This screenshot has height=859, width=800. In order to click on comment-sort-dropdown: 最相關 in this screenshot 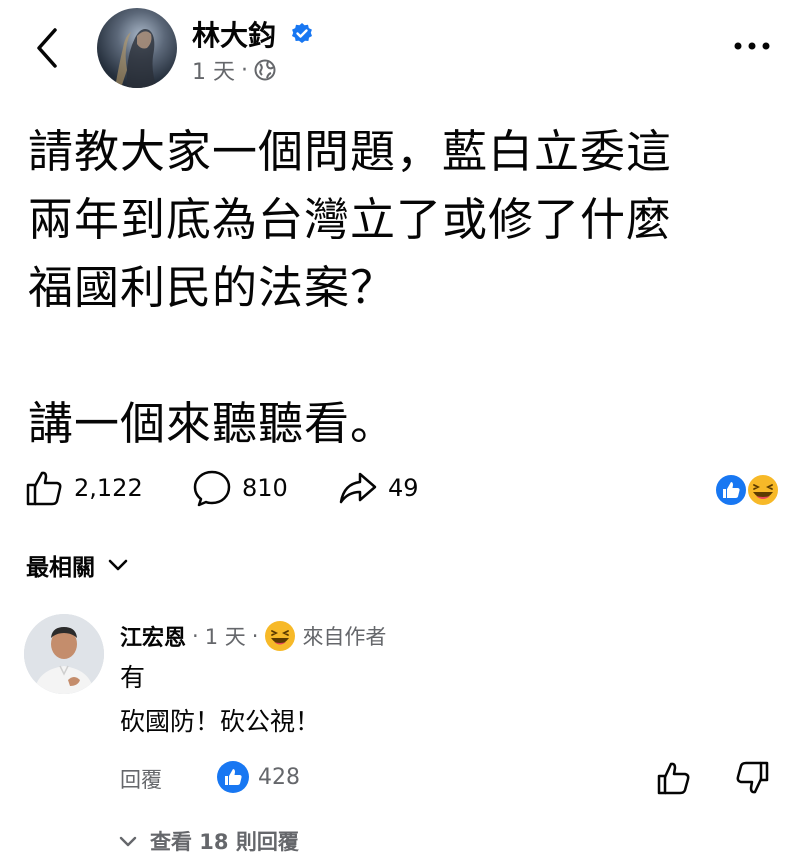, I will do `click(77, 565)`.